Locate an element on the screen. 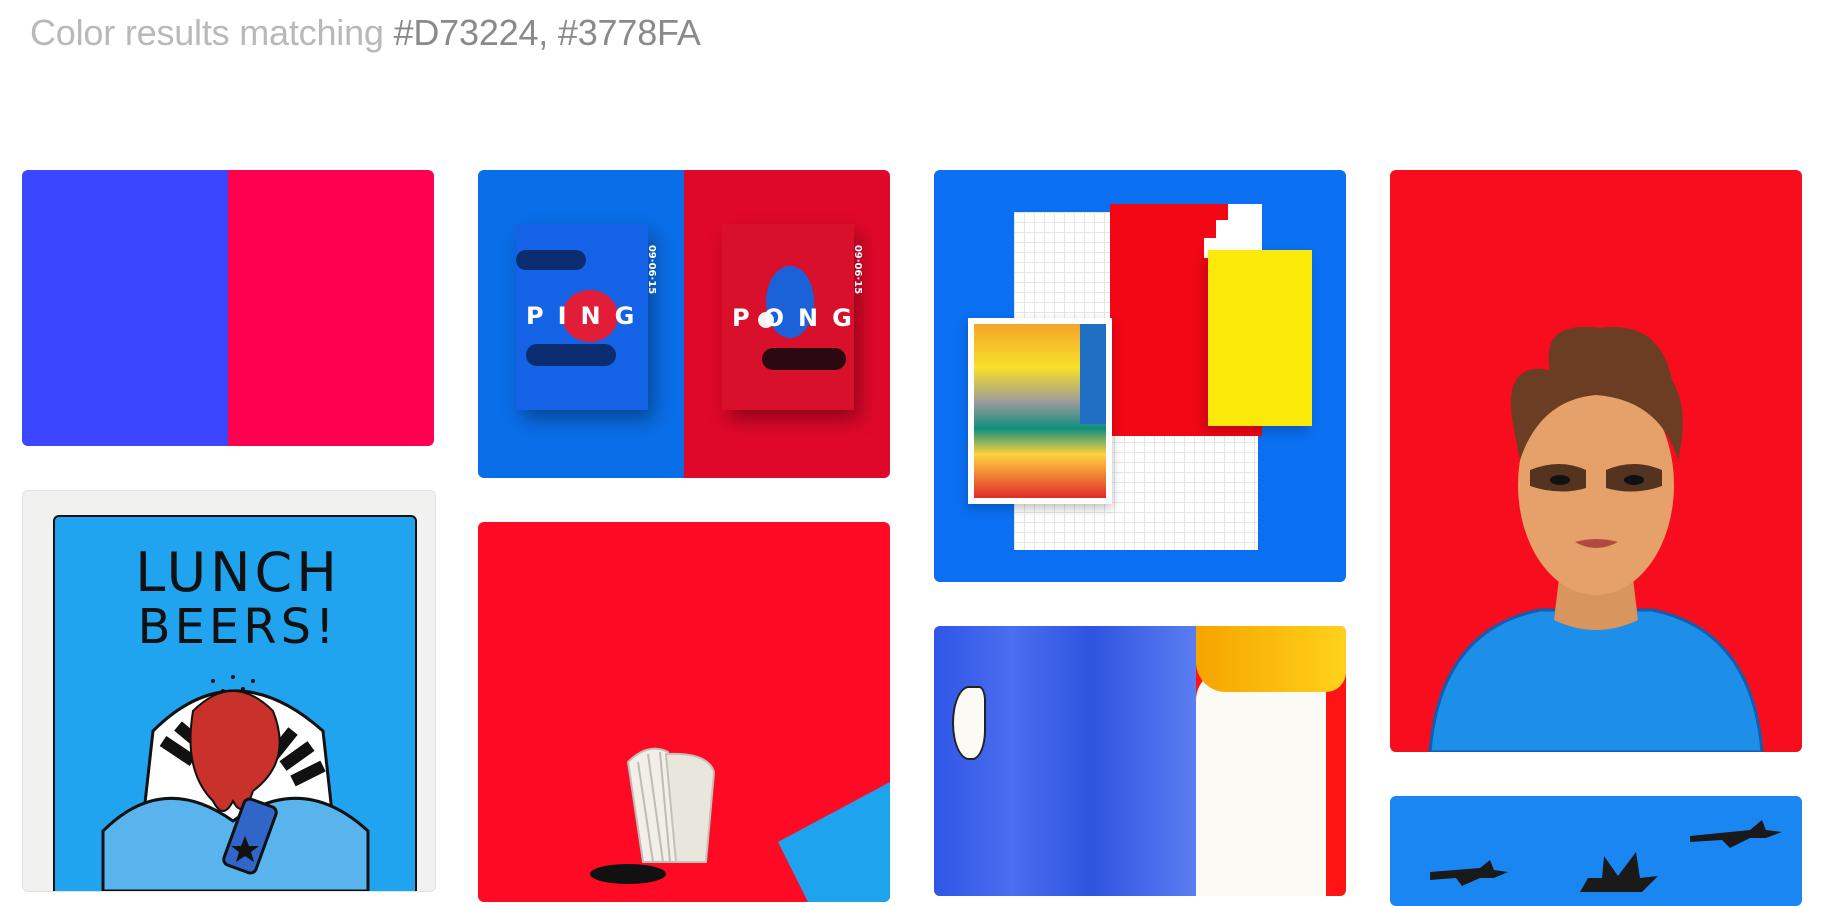 This screenshot has height=906, width=1828. lunch-figure-illustration is located at coordinates (235, 783).